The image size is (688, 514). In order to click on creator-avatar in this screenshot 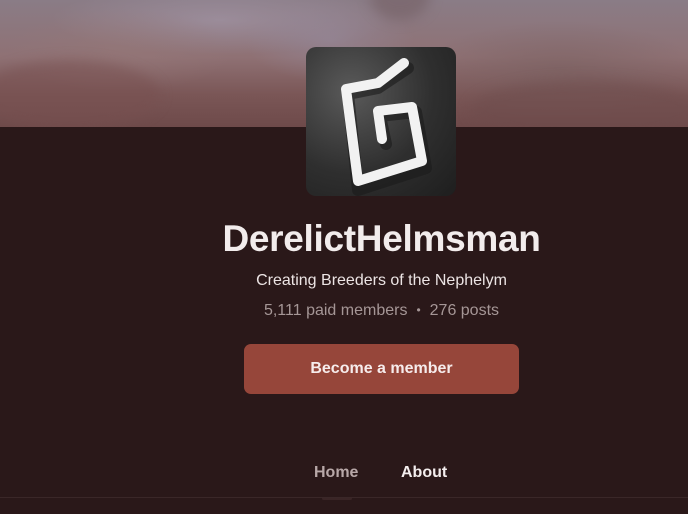, I will do `click(381, 121)`.